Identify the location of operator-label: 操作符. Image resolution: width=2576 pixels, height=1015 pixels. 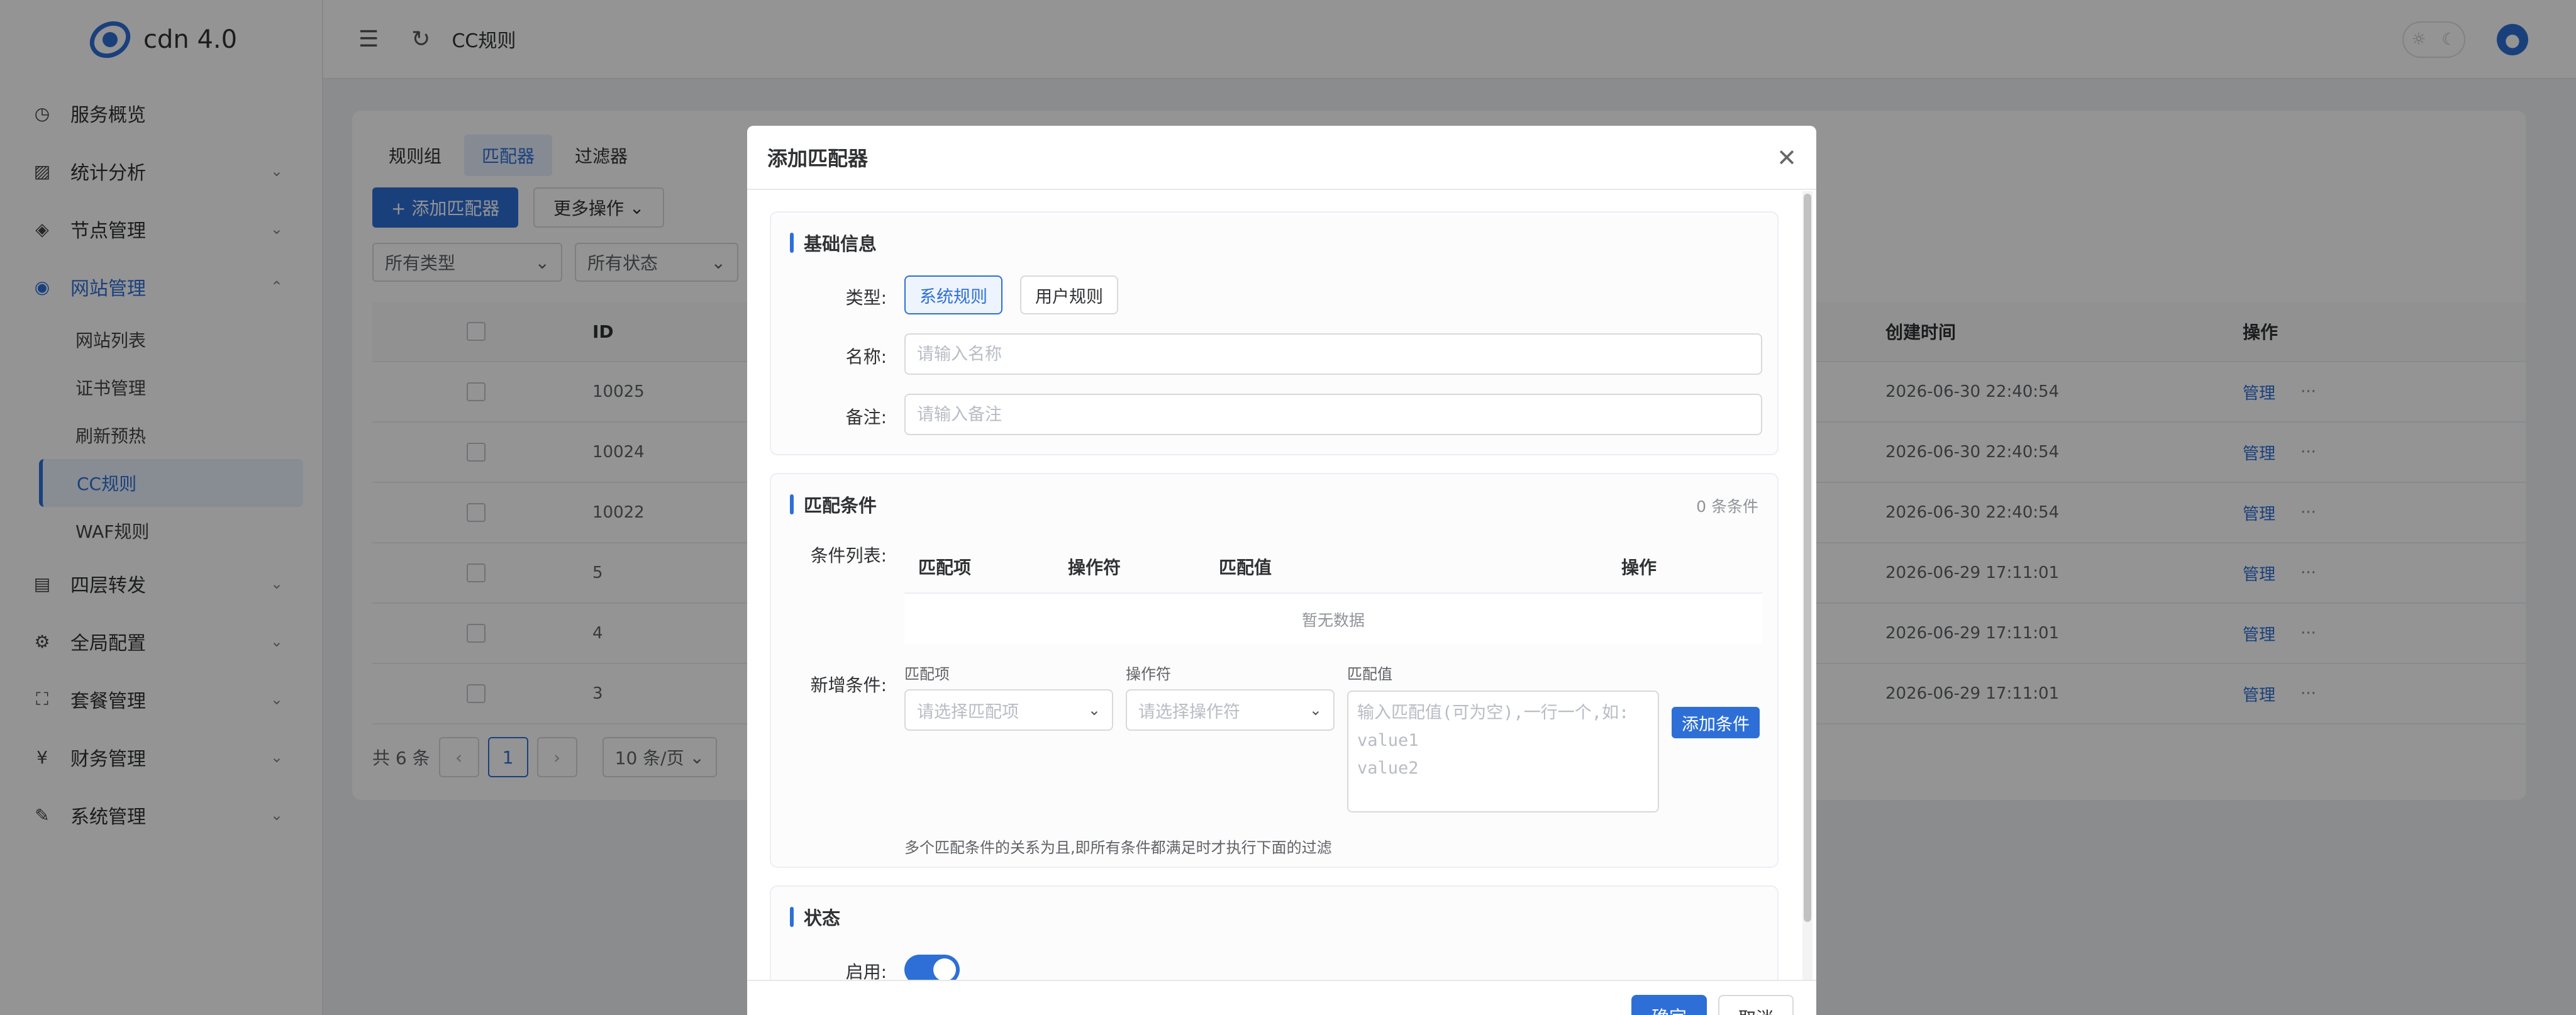
(1148, 674).